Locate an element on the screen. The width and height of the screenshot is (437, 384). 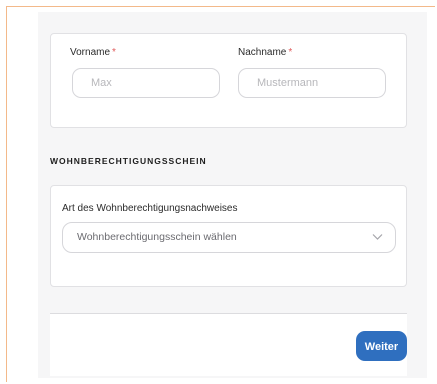
last-name-label: Nachname * is located at coordinates (265, 52).